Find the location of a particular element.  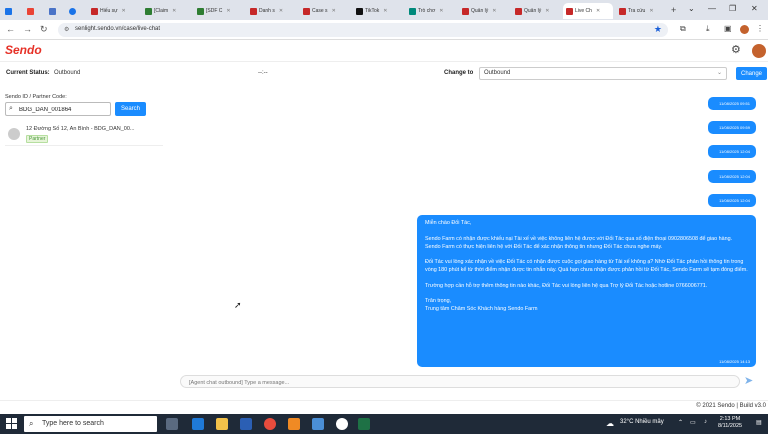

chat-bubble: 11/08/2025 12:04 is located at coordinates (732, 151).